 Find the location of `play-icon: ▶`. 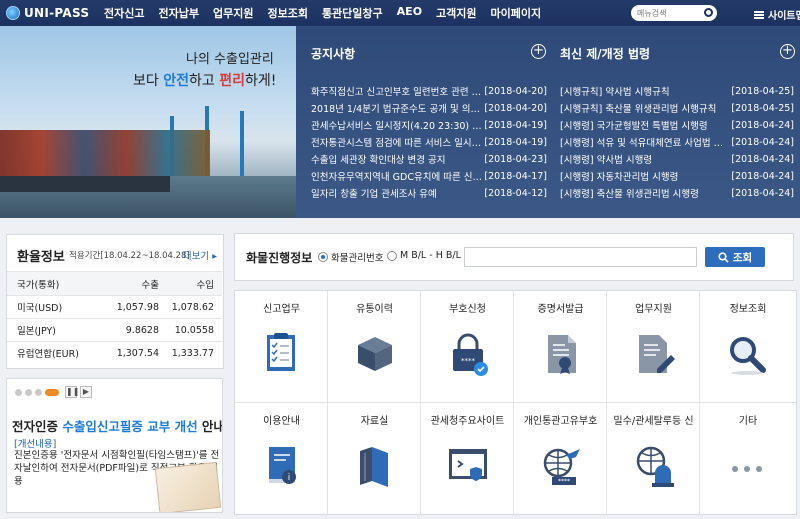

play-icon: ▶ is located at coordinates (86, 392).